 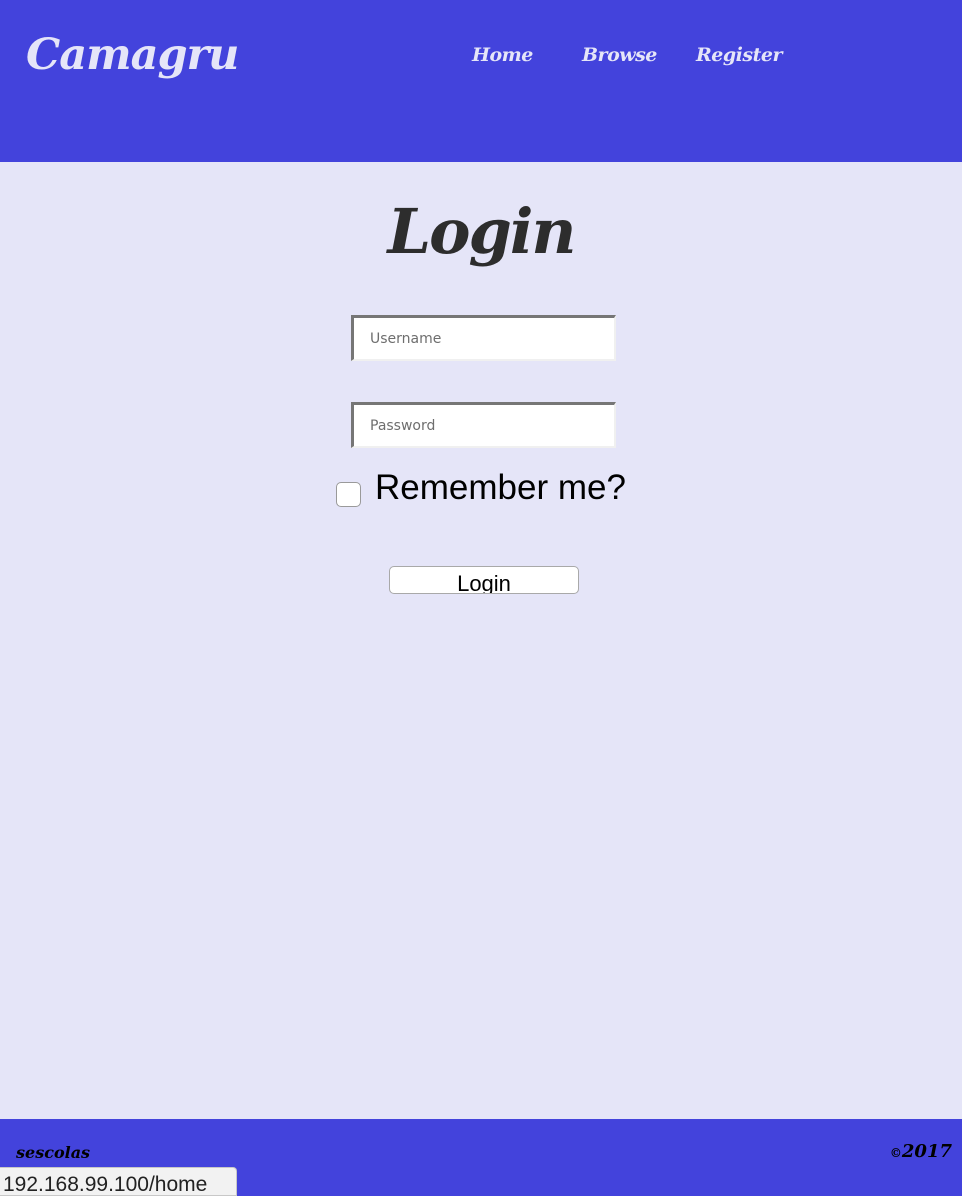 What do you see at coordinates (481, 81) in the screenshot?
I see `site-header: Camagru Home Browse Register` at bounding box center [481, 81].